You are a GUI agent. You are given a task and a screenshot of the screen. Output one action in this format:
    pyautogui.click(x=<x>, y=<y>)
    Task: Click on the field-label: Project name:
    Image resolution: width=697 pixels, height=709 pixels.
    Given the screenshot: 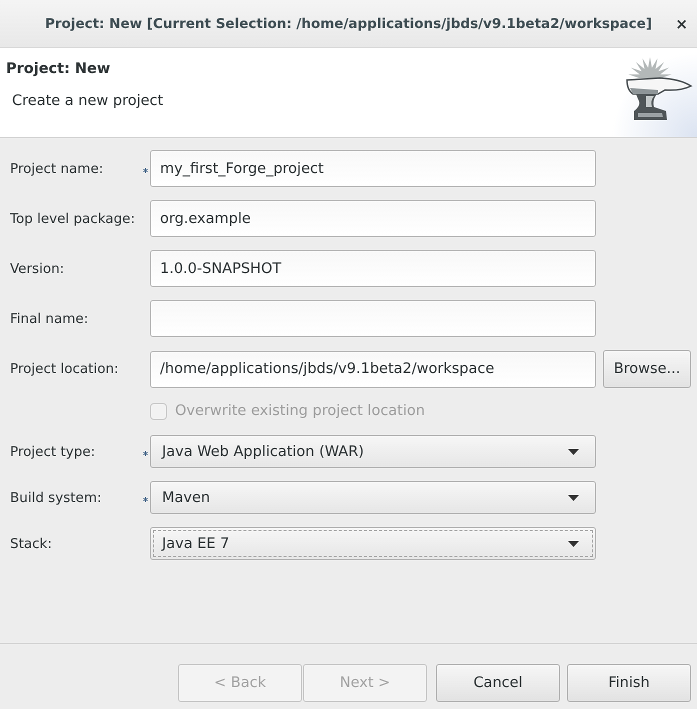 What is the action you would take?
    pyautogui.click(x=57, y=168)
    